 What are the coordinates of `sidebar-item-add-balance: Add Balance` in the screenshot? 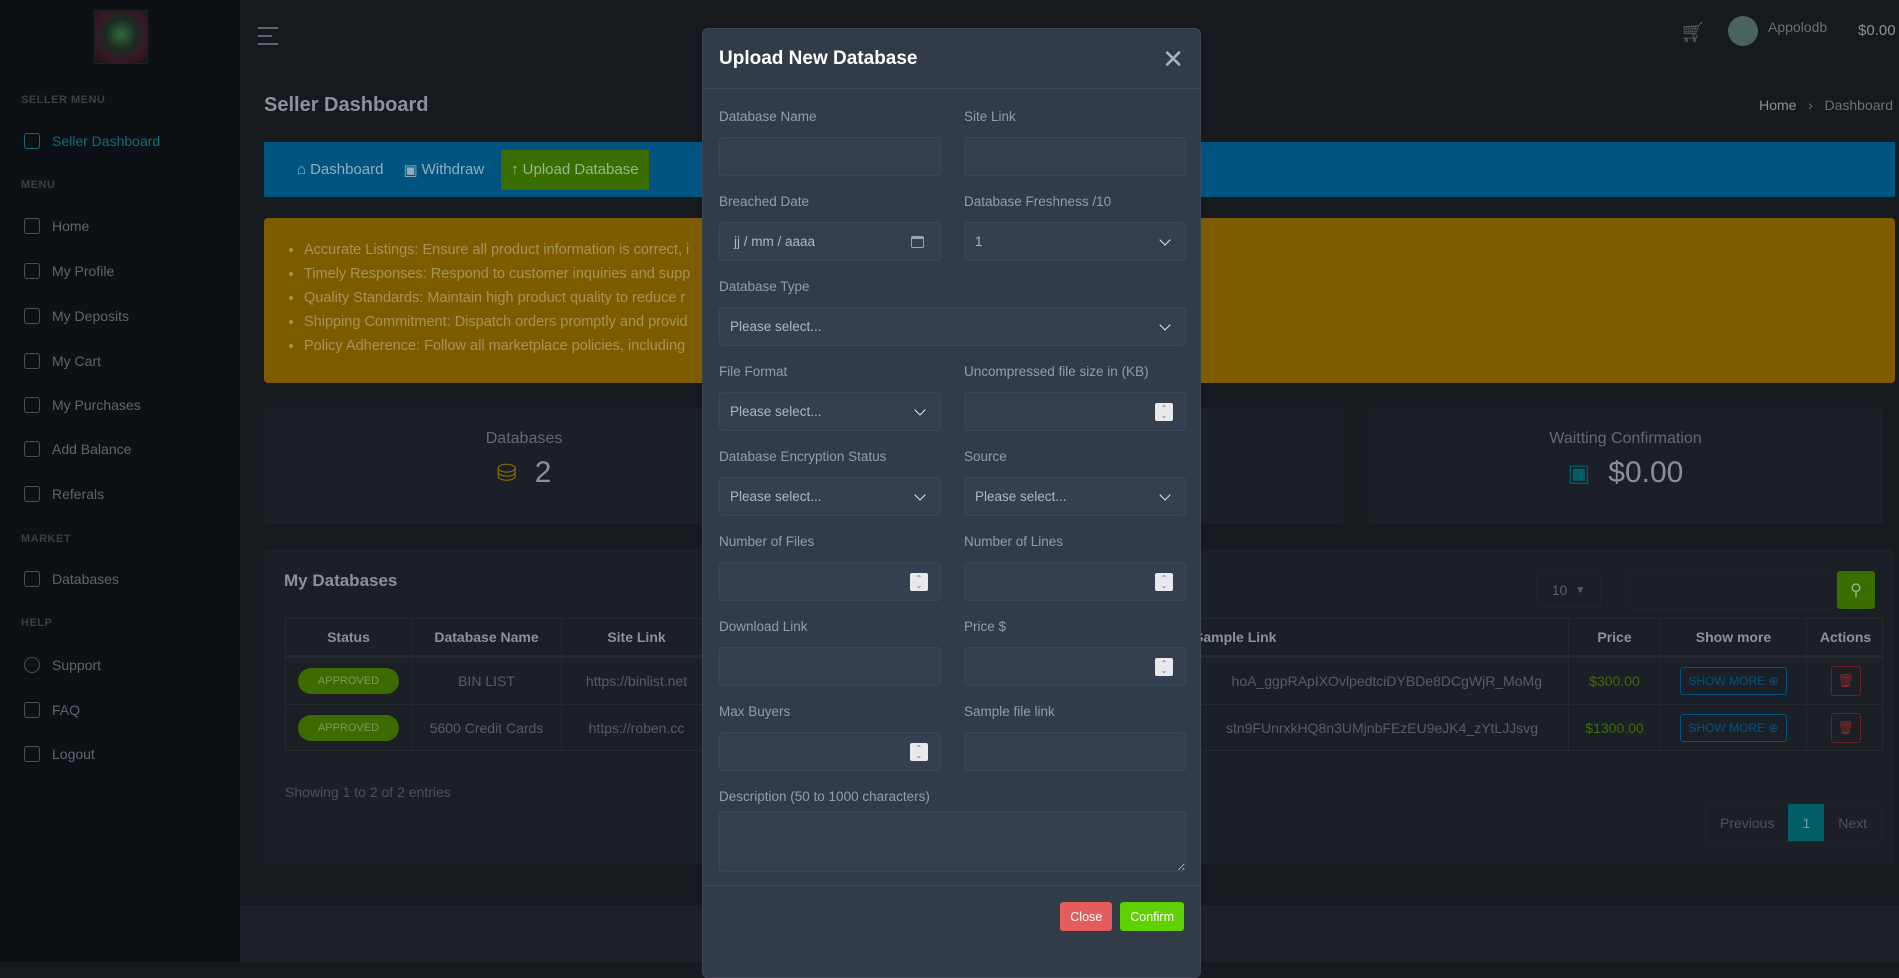 It's located at (77, 449).